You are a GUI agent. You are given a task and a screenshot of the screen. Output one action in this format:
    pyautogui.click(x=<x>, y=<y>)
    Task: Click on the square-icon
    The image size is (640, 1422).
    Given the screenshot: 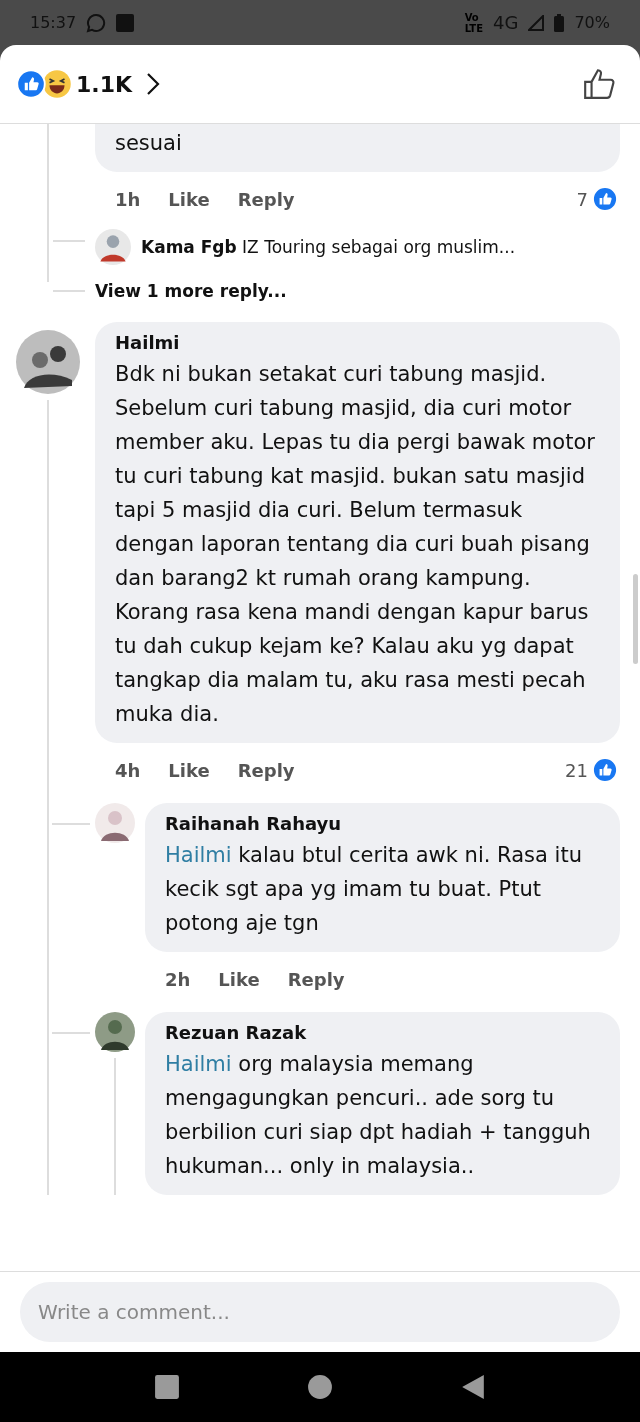 What is the action you would take?
    pyautogui.click(x=125, y=22)
    